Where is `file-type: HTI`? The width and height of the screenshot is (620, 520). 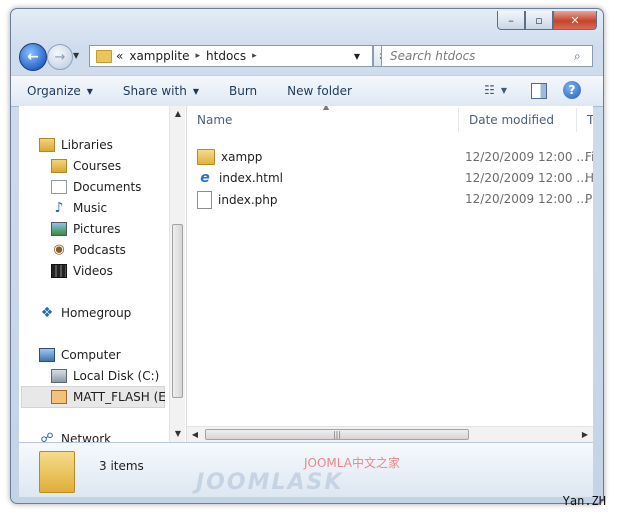 file-type: HTI is located at coordinates (589, 178).